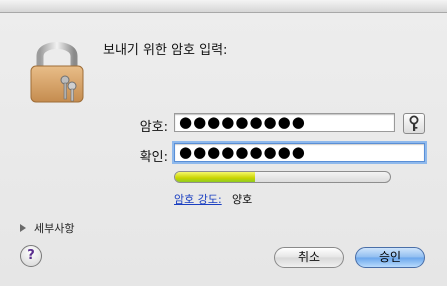  What do you see at coordinates (153, 157) in the screenshot?
I see `verify-label: 확인:` at bounding box center [153, 157].